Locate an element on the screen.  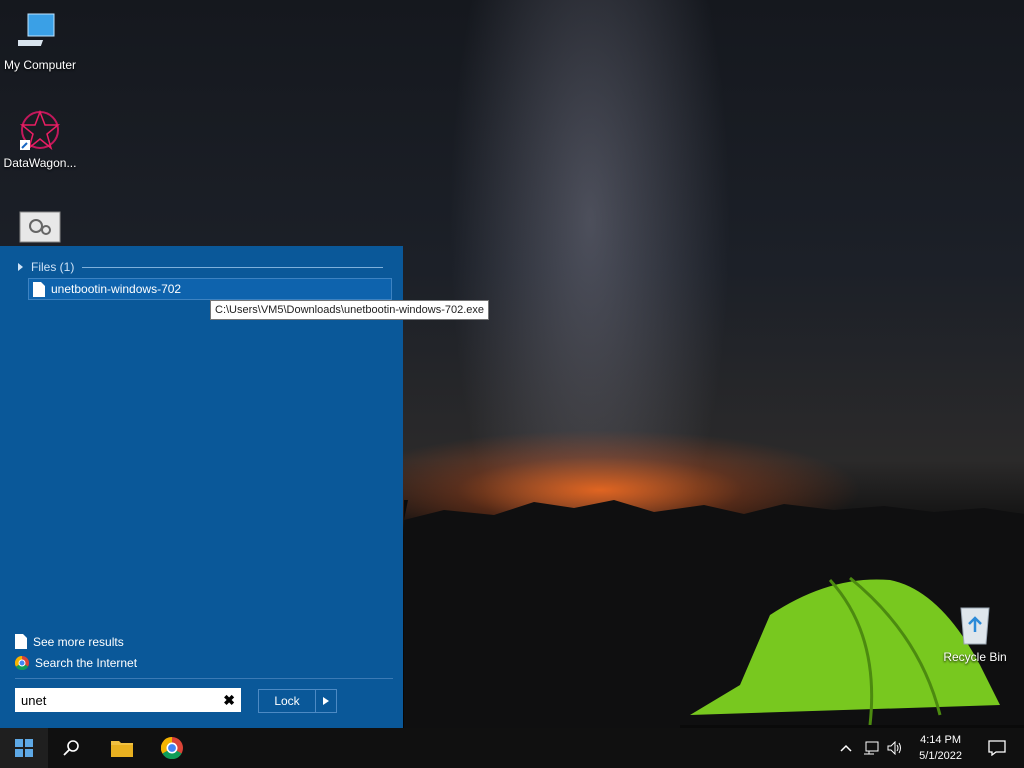
file-explorer-icon is located at coordinates (122, 749).